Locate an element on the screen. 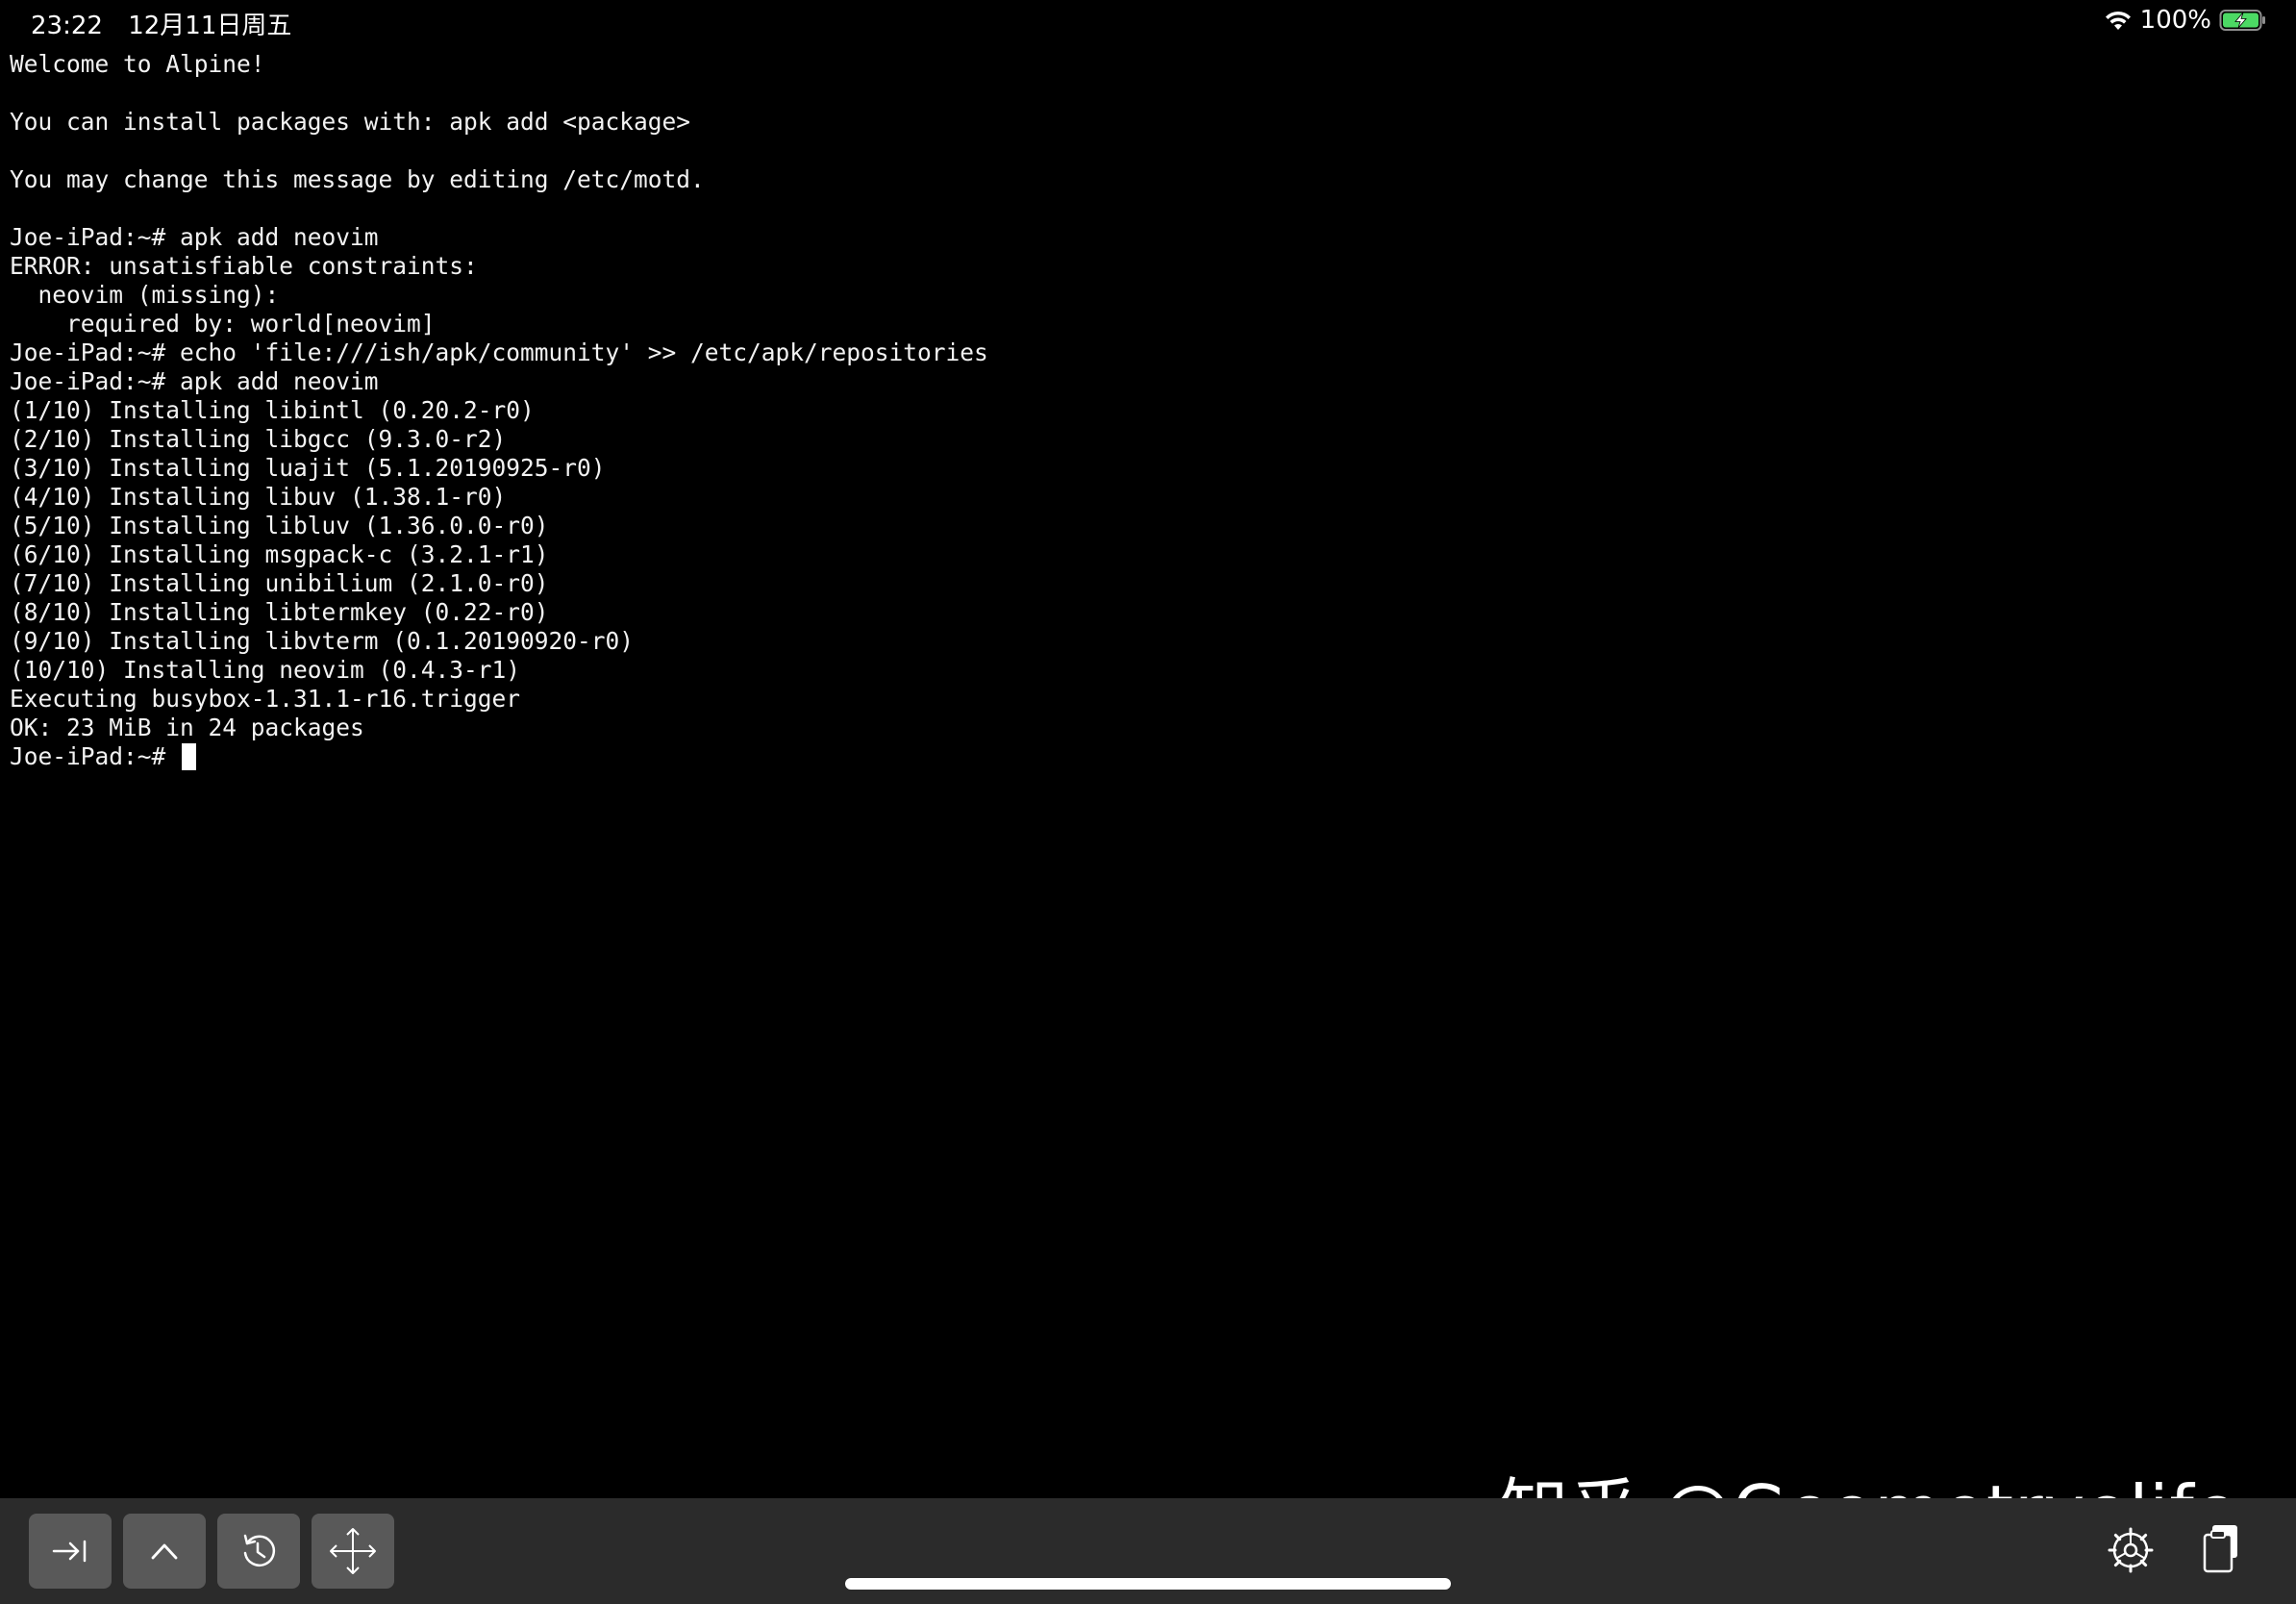 The image size is (2296, 1604). terminal-line: (10/10) Installing neovim (0.4.3-r1) is located at coordinates (265, 670).